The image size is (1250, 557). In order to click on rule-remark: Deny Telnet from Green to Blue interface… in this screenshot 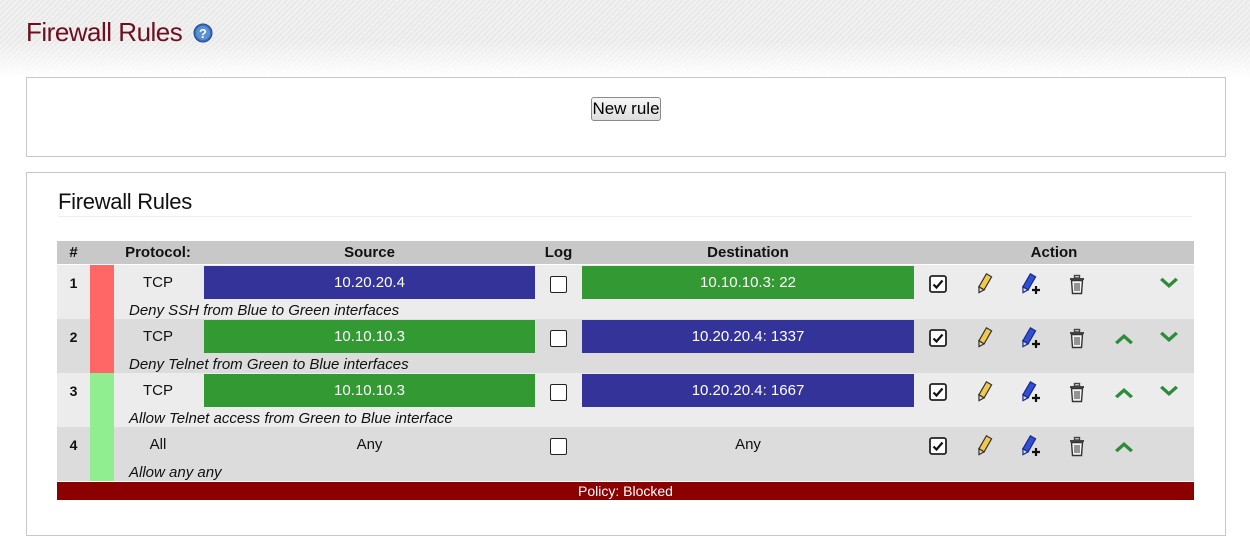, I will do `click(269, 364)`.